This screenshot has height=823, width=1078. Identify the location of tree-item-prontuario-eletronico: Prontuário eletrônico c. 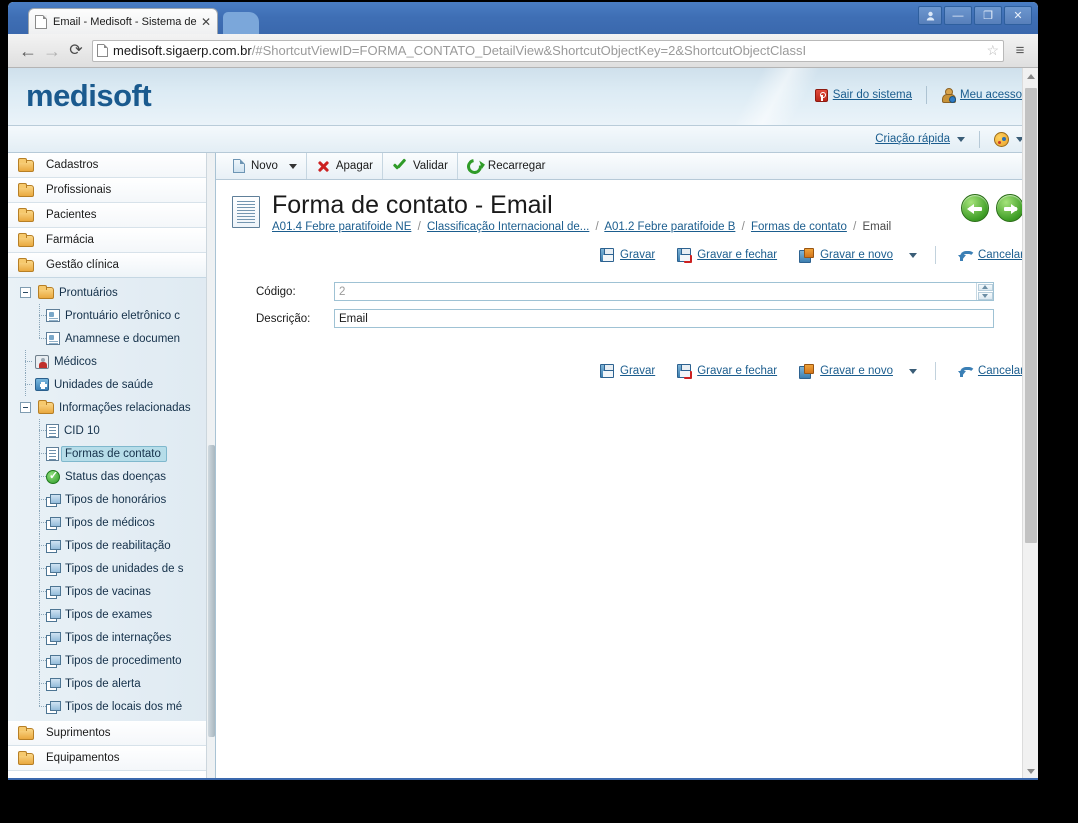
(111, 315).